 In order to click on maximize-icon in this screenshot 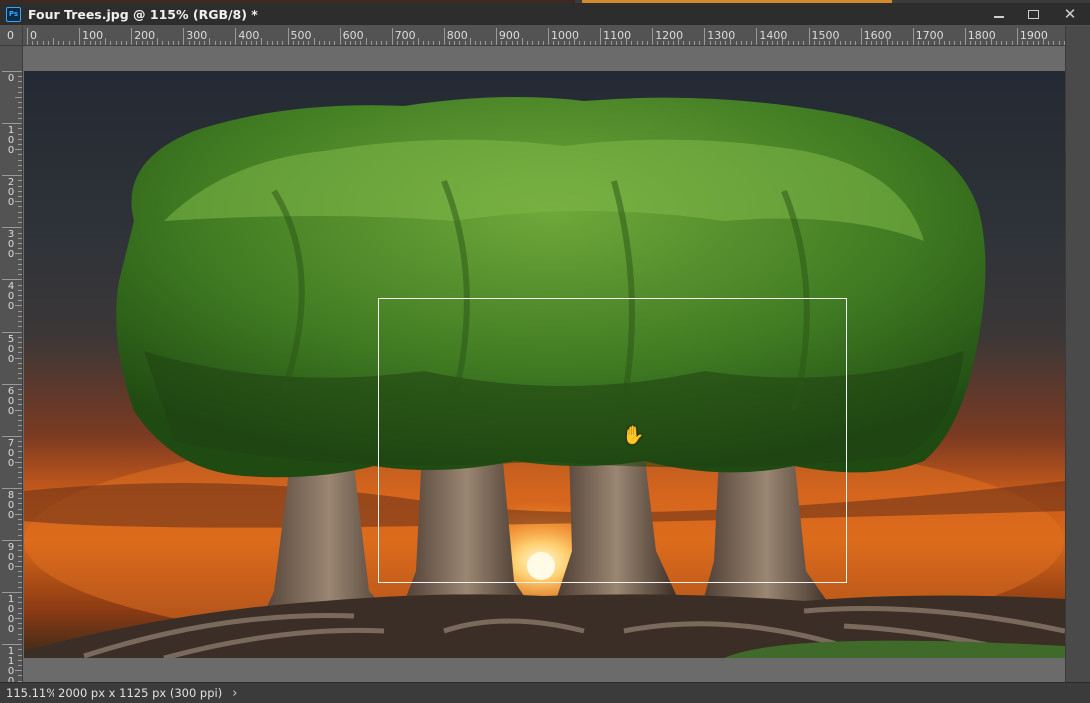, I will do `click(1033, 14)`.